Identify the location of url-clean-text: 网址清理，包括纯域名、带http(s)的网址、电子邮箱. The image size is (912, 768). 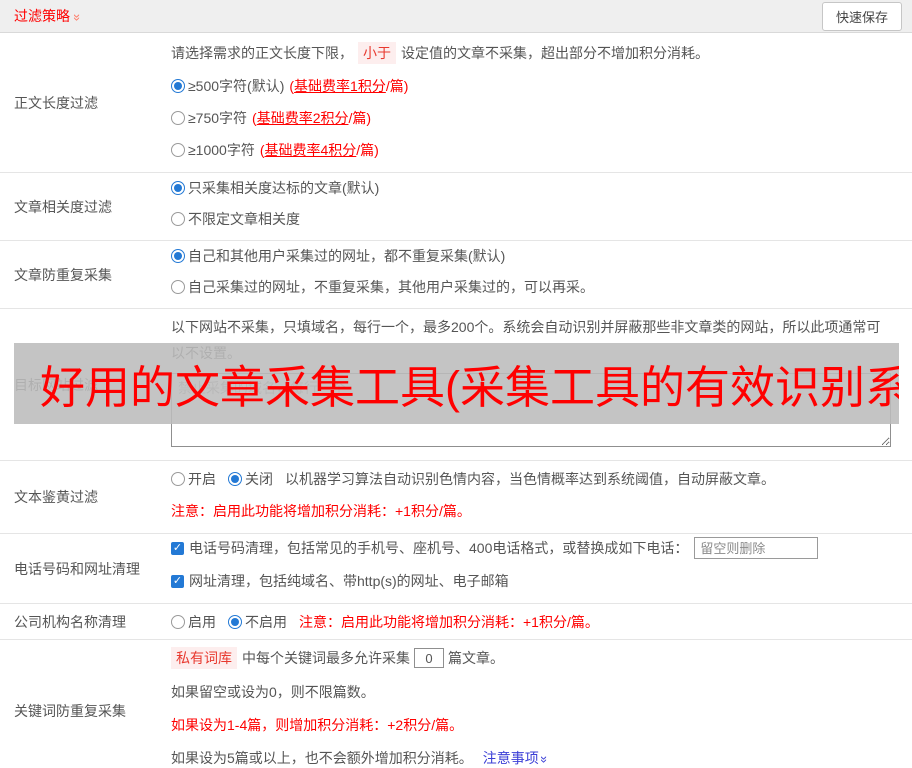
(349, 581).